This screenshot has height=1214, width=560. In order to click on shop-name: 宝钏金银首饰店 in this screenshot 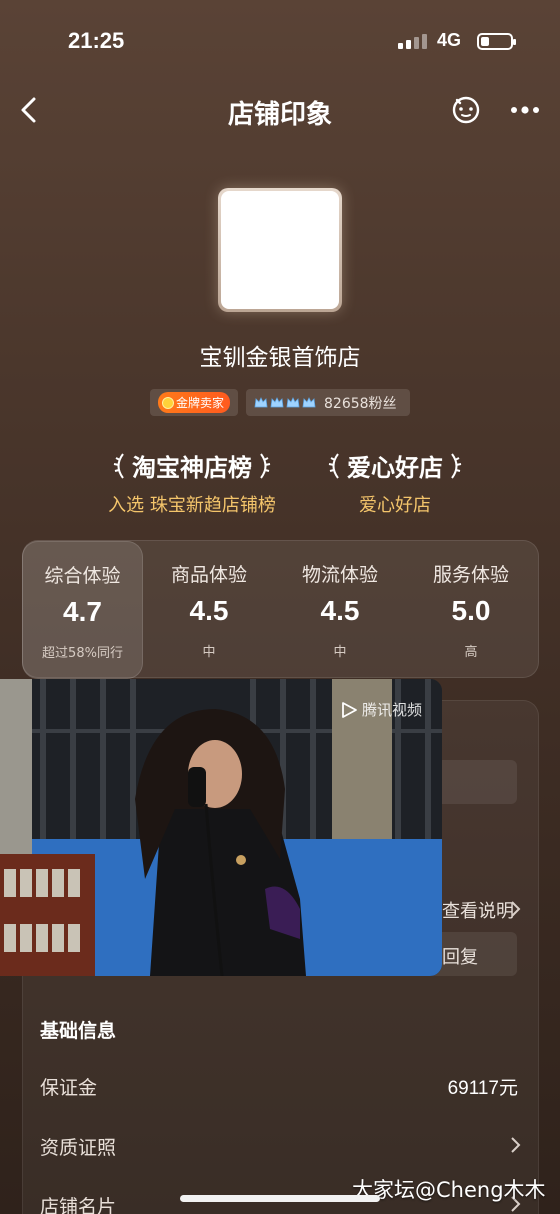, I will do `click(280, 358)`.